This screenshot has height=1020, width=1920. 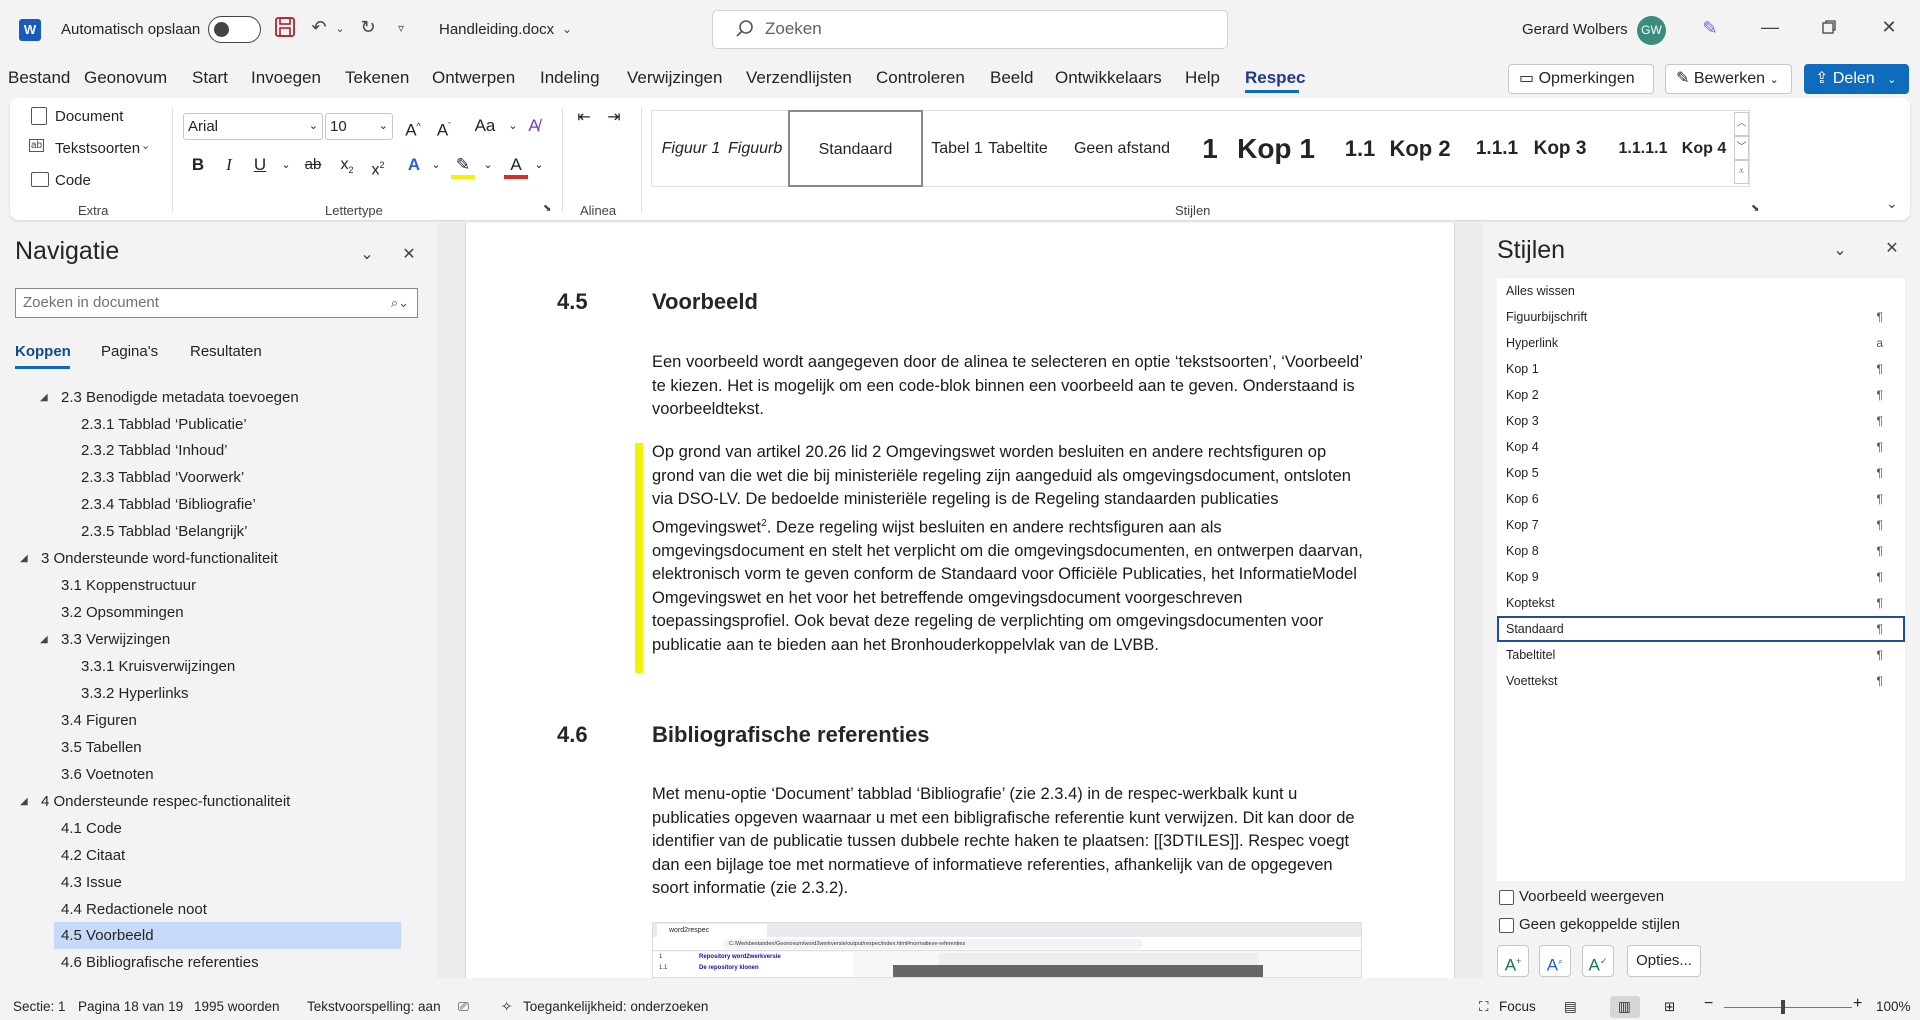 I want to click on style-kop3: Kop 3, so click(x=1560, y=148).